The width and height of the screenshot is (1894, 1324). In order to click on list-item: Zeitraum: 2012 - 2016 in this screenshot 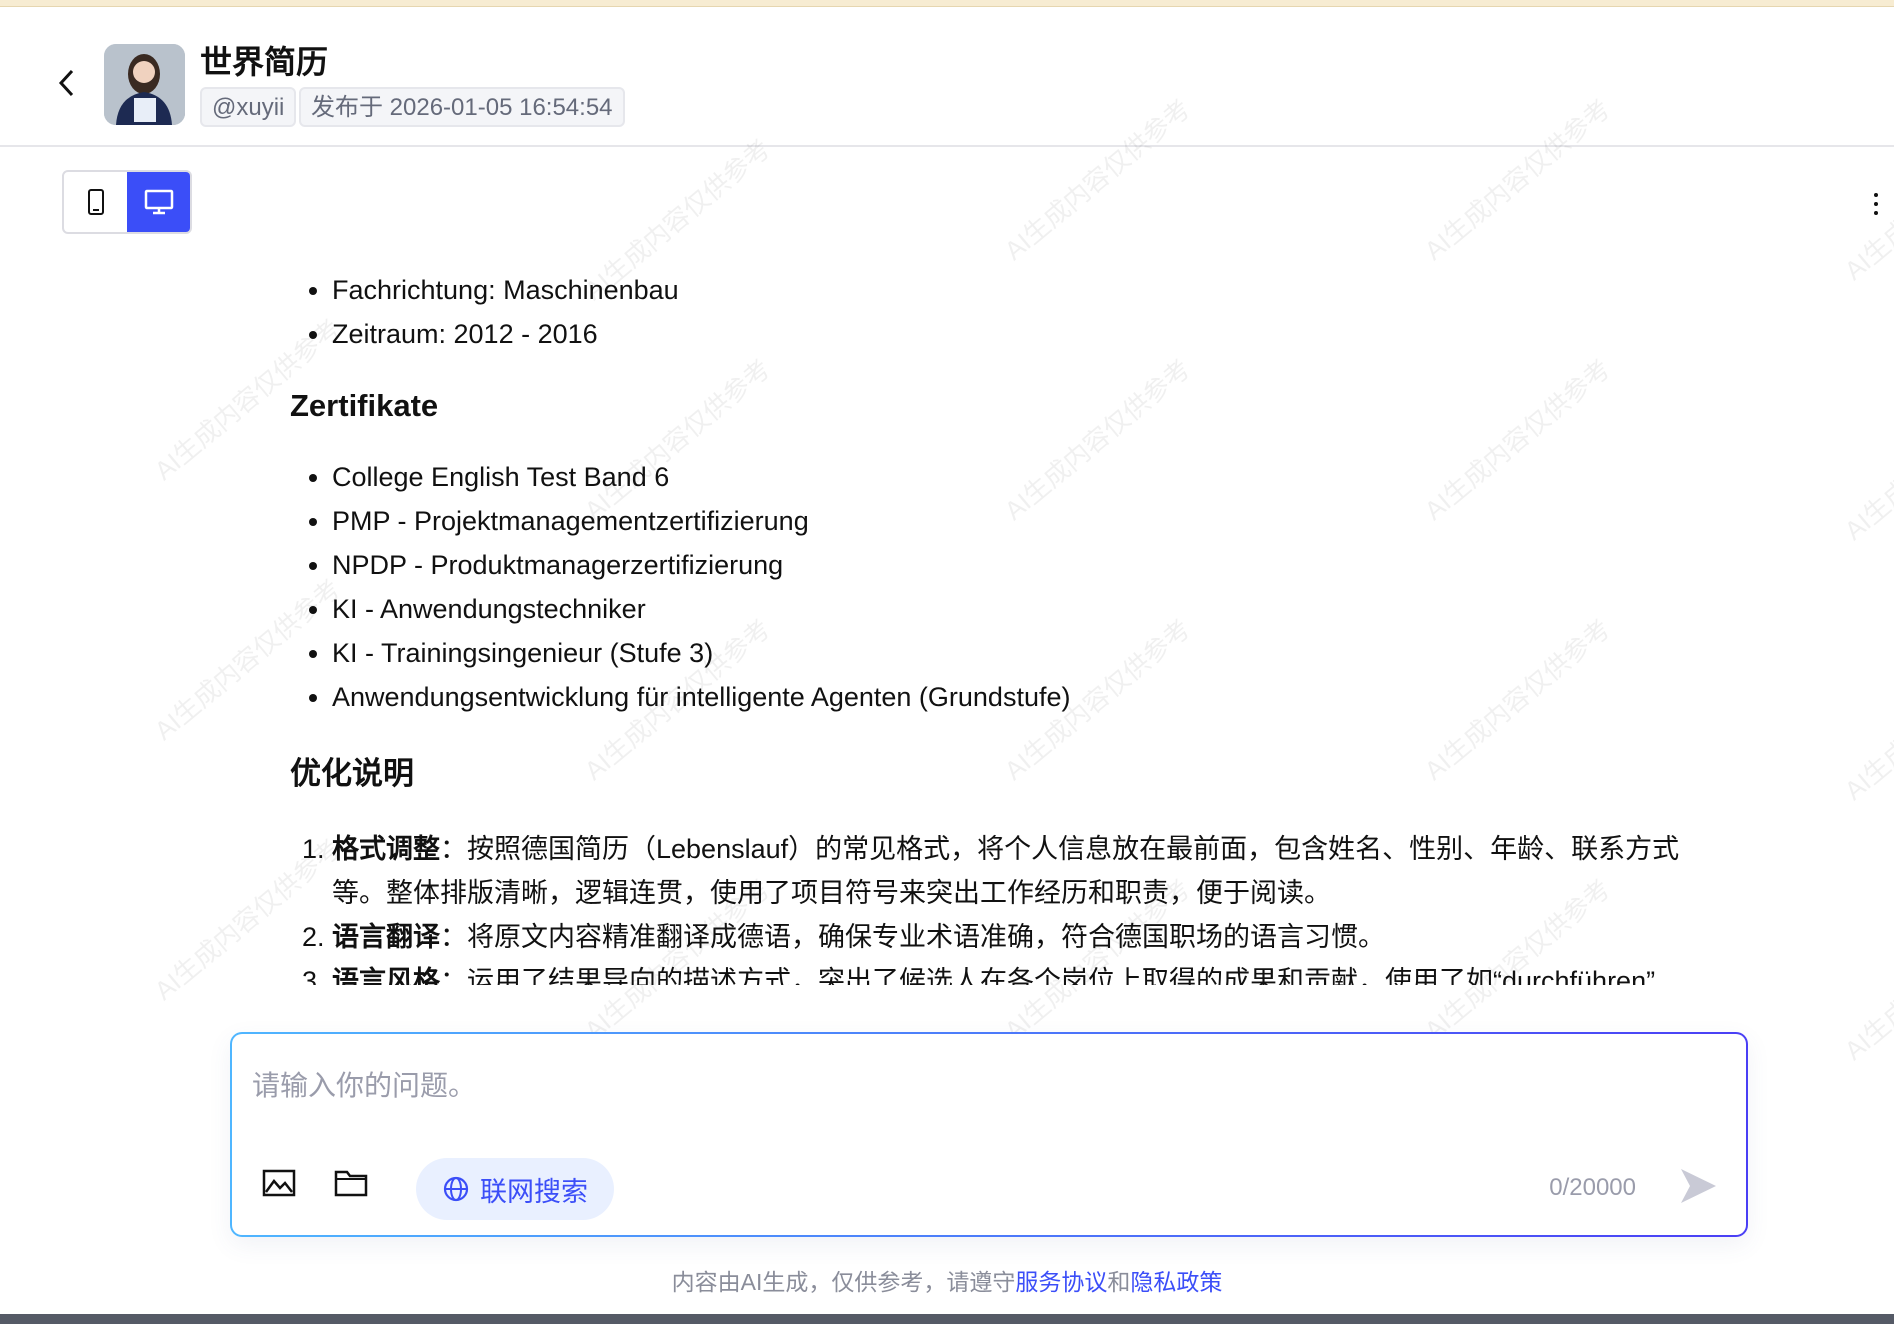, I will do `click(1113, 334)`.